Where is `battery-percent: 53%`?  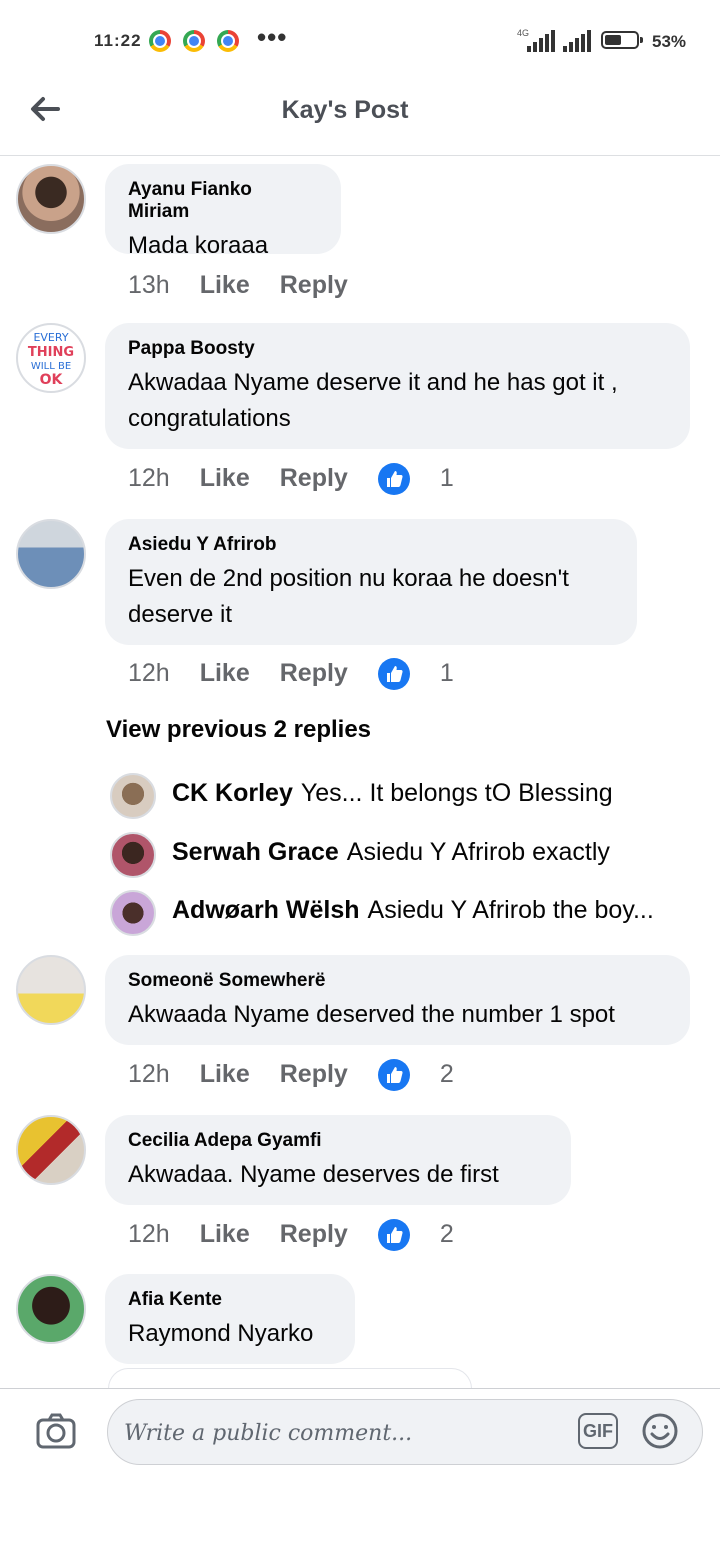 battery-percent: 53% is located at coordinates (669, 41).